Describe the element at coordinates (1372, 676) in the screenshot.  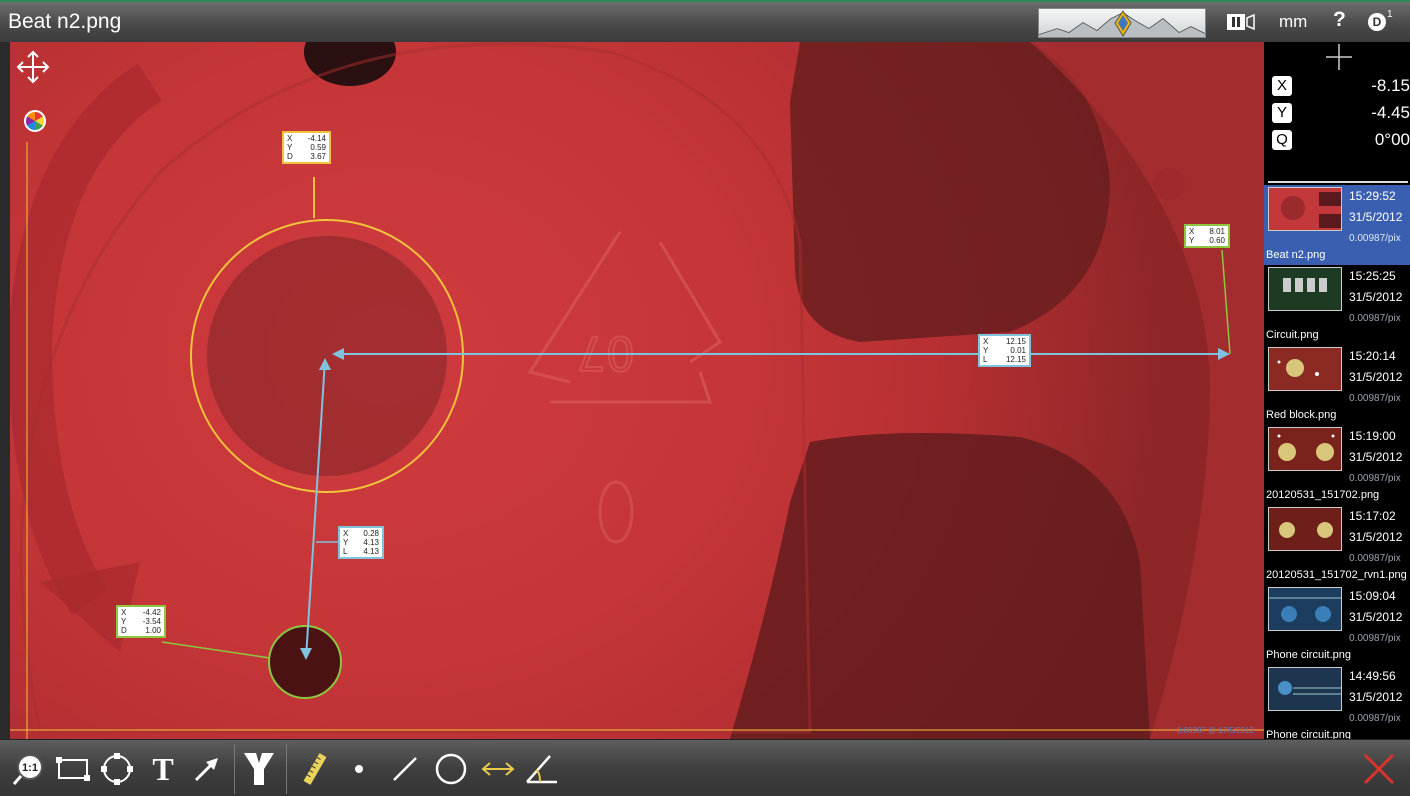
I see `gallery-time: 14:49:56` at that location.